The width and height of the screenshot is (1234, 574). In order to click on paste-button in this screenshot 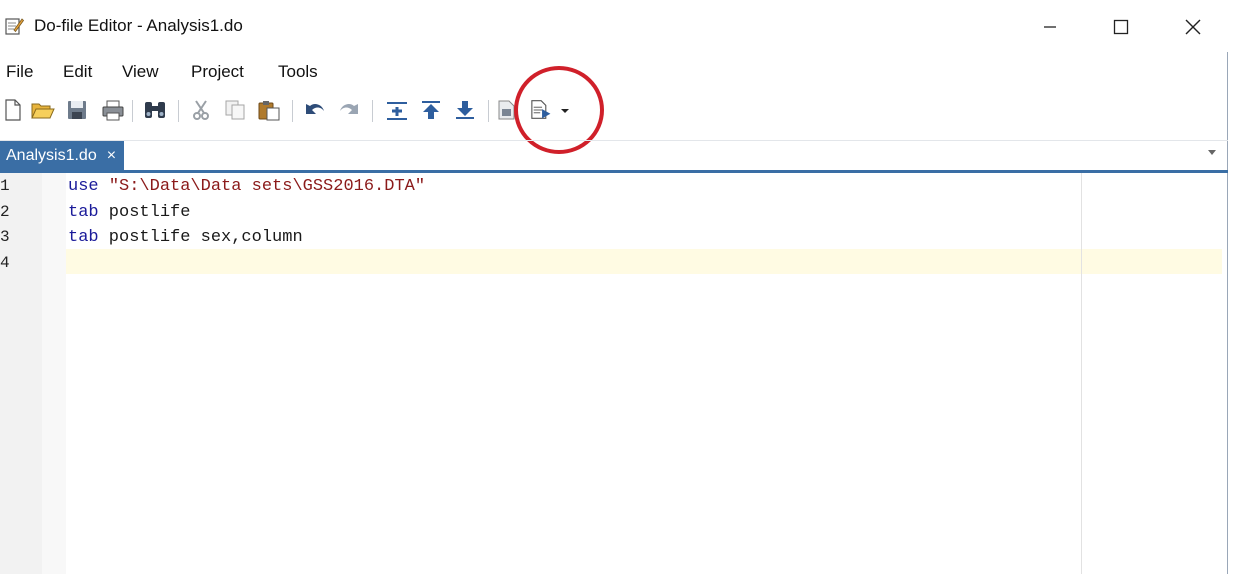, I will do `click(269, 110)`.